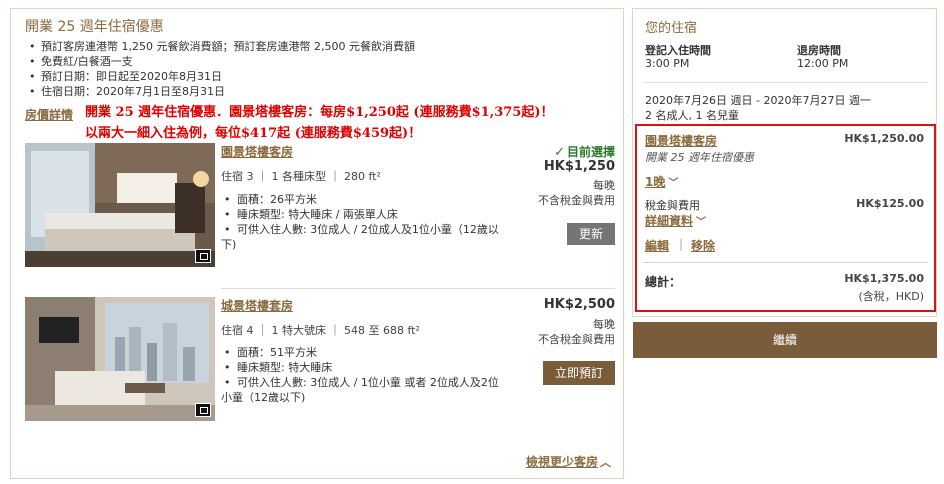  I want to click on tax-price: HK$125.00, so click(890, 203).